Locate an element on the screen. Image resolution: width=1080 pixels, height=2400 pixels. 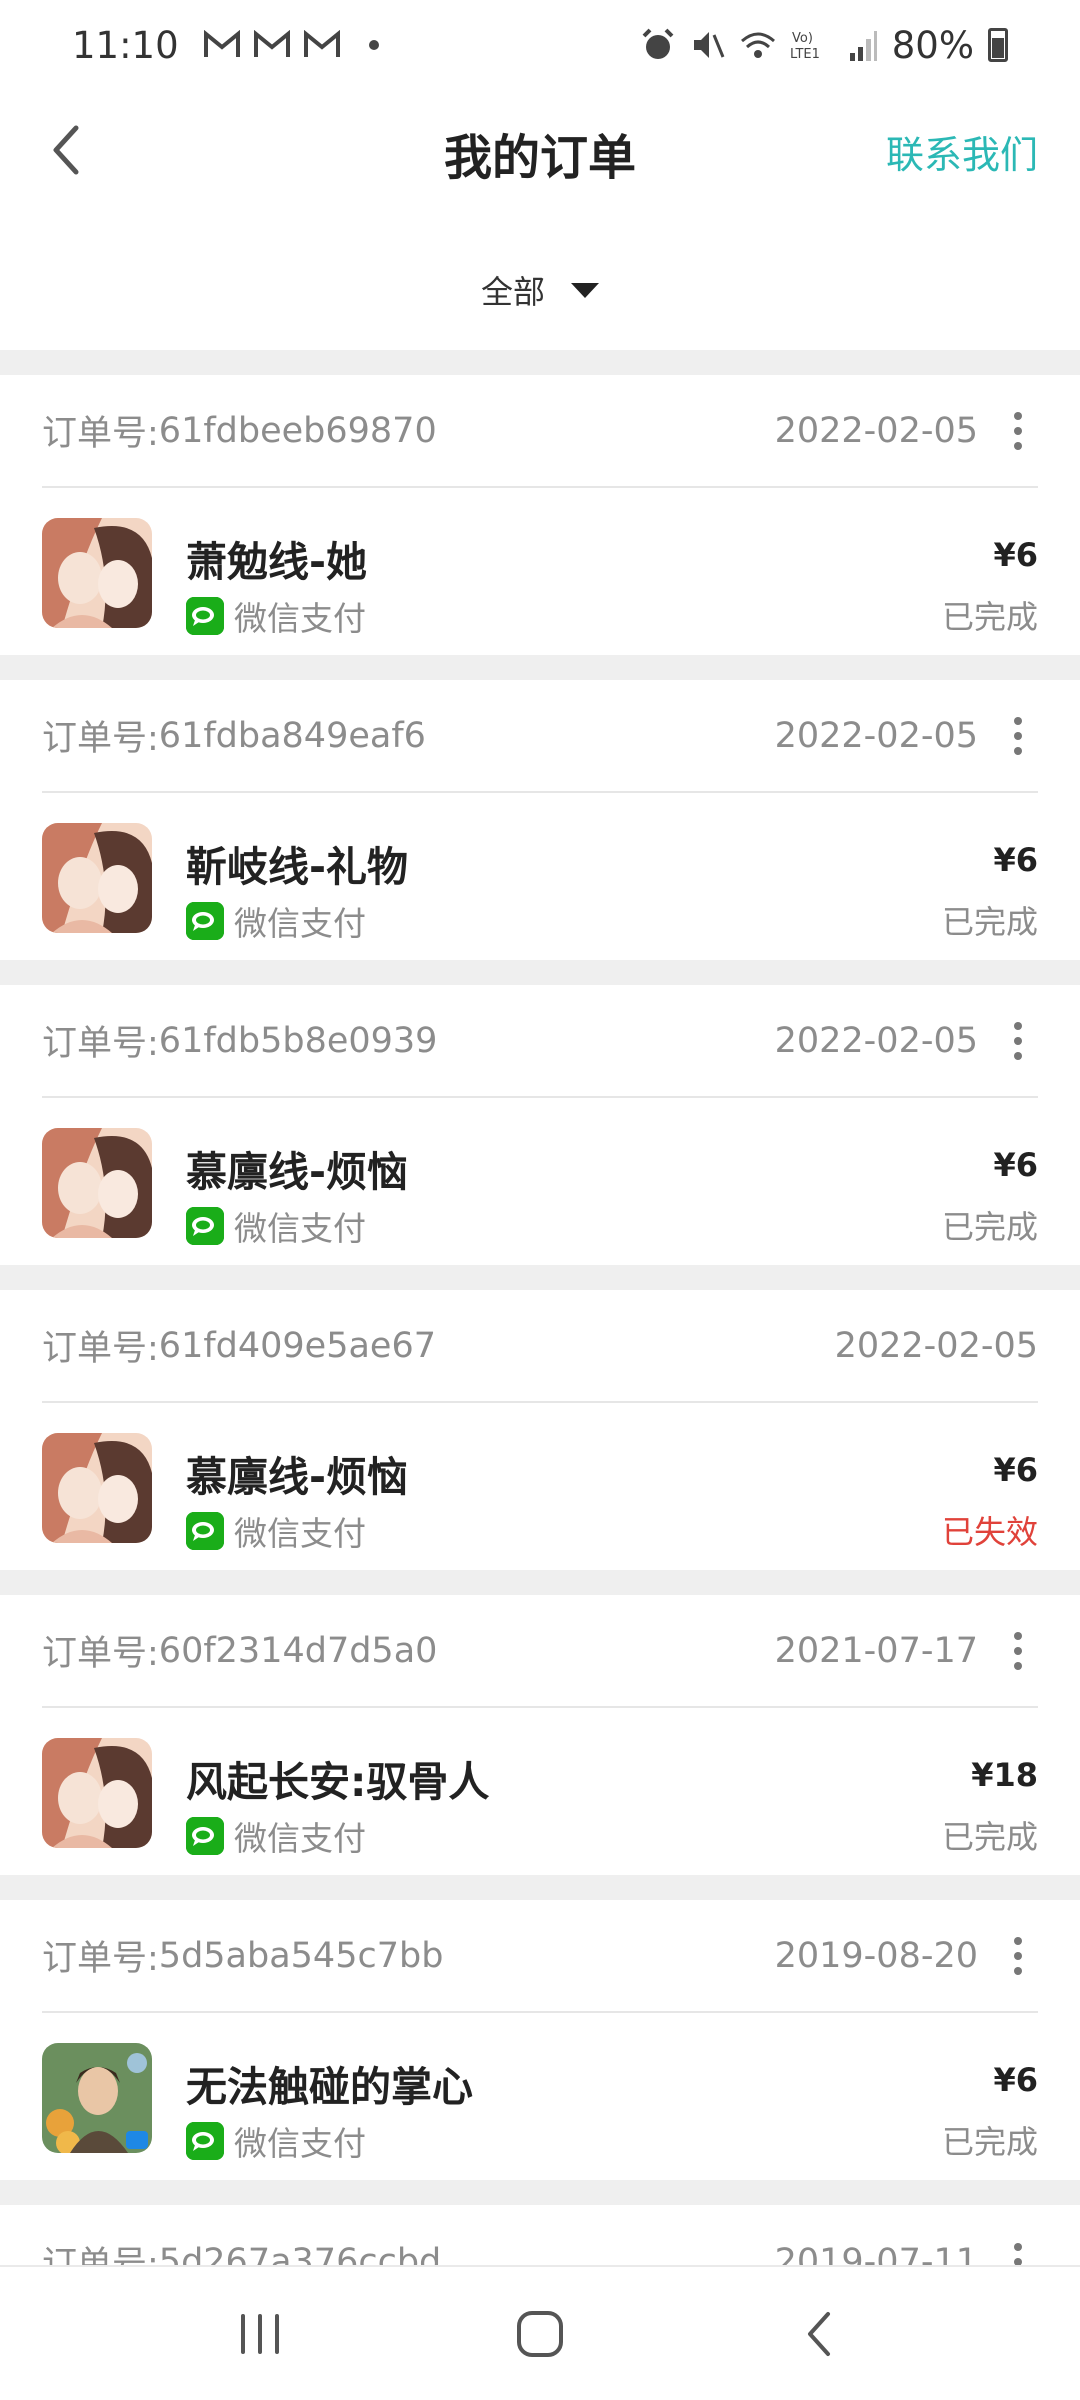
order-number: 60f2314d7d5a0 is located at coordinates (298, 1650).